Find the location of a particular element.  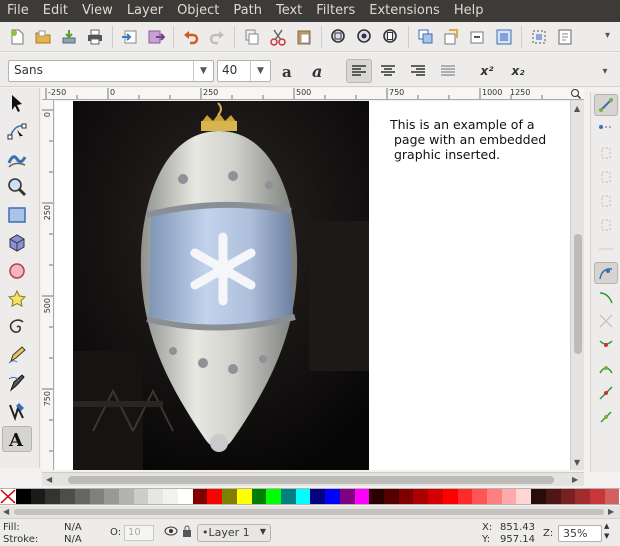

menu-object: Object is located at coordinates (198, 11).